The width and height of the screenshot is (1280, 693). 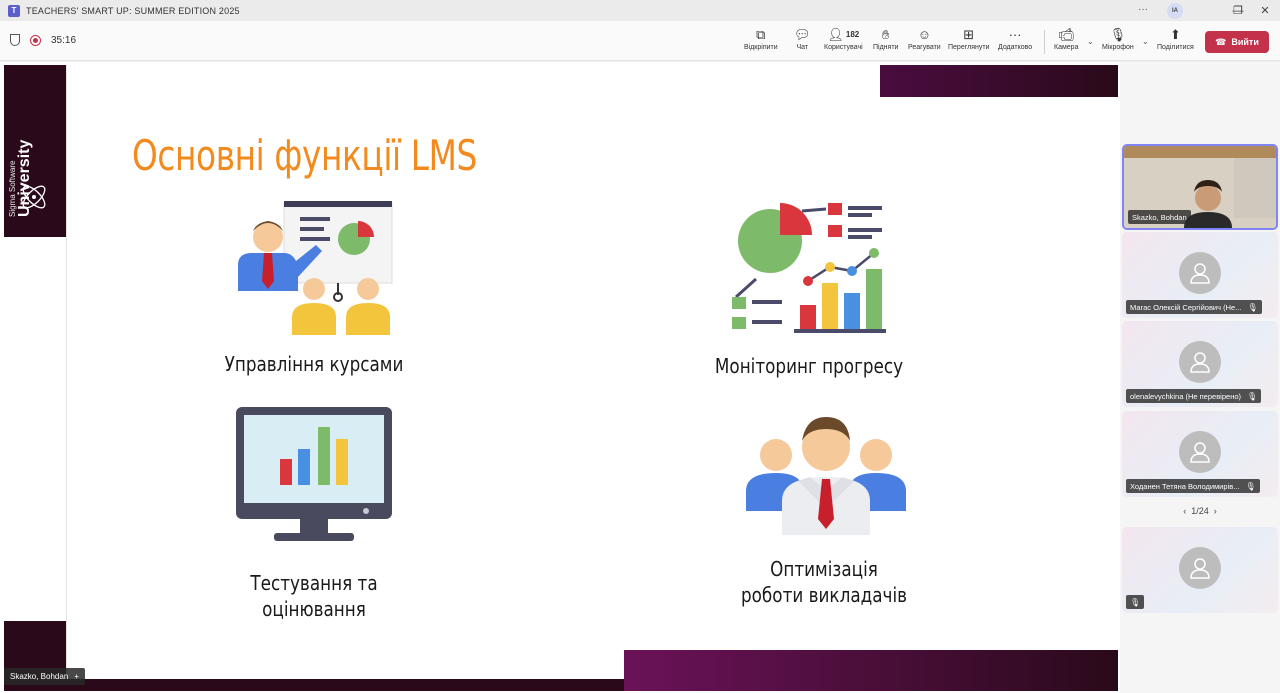 What do you see at coordinates (1066, 47) in the screenshot?
I see `camera-label: Камера` at bounding box center [1066, 47].